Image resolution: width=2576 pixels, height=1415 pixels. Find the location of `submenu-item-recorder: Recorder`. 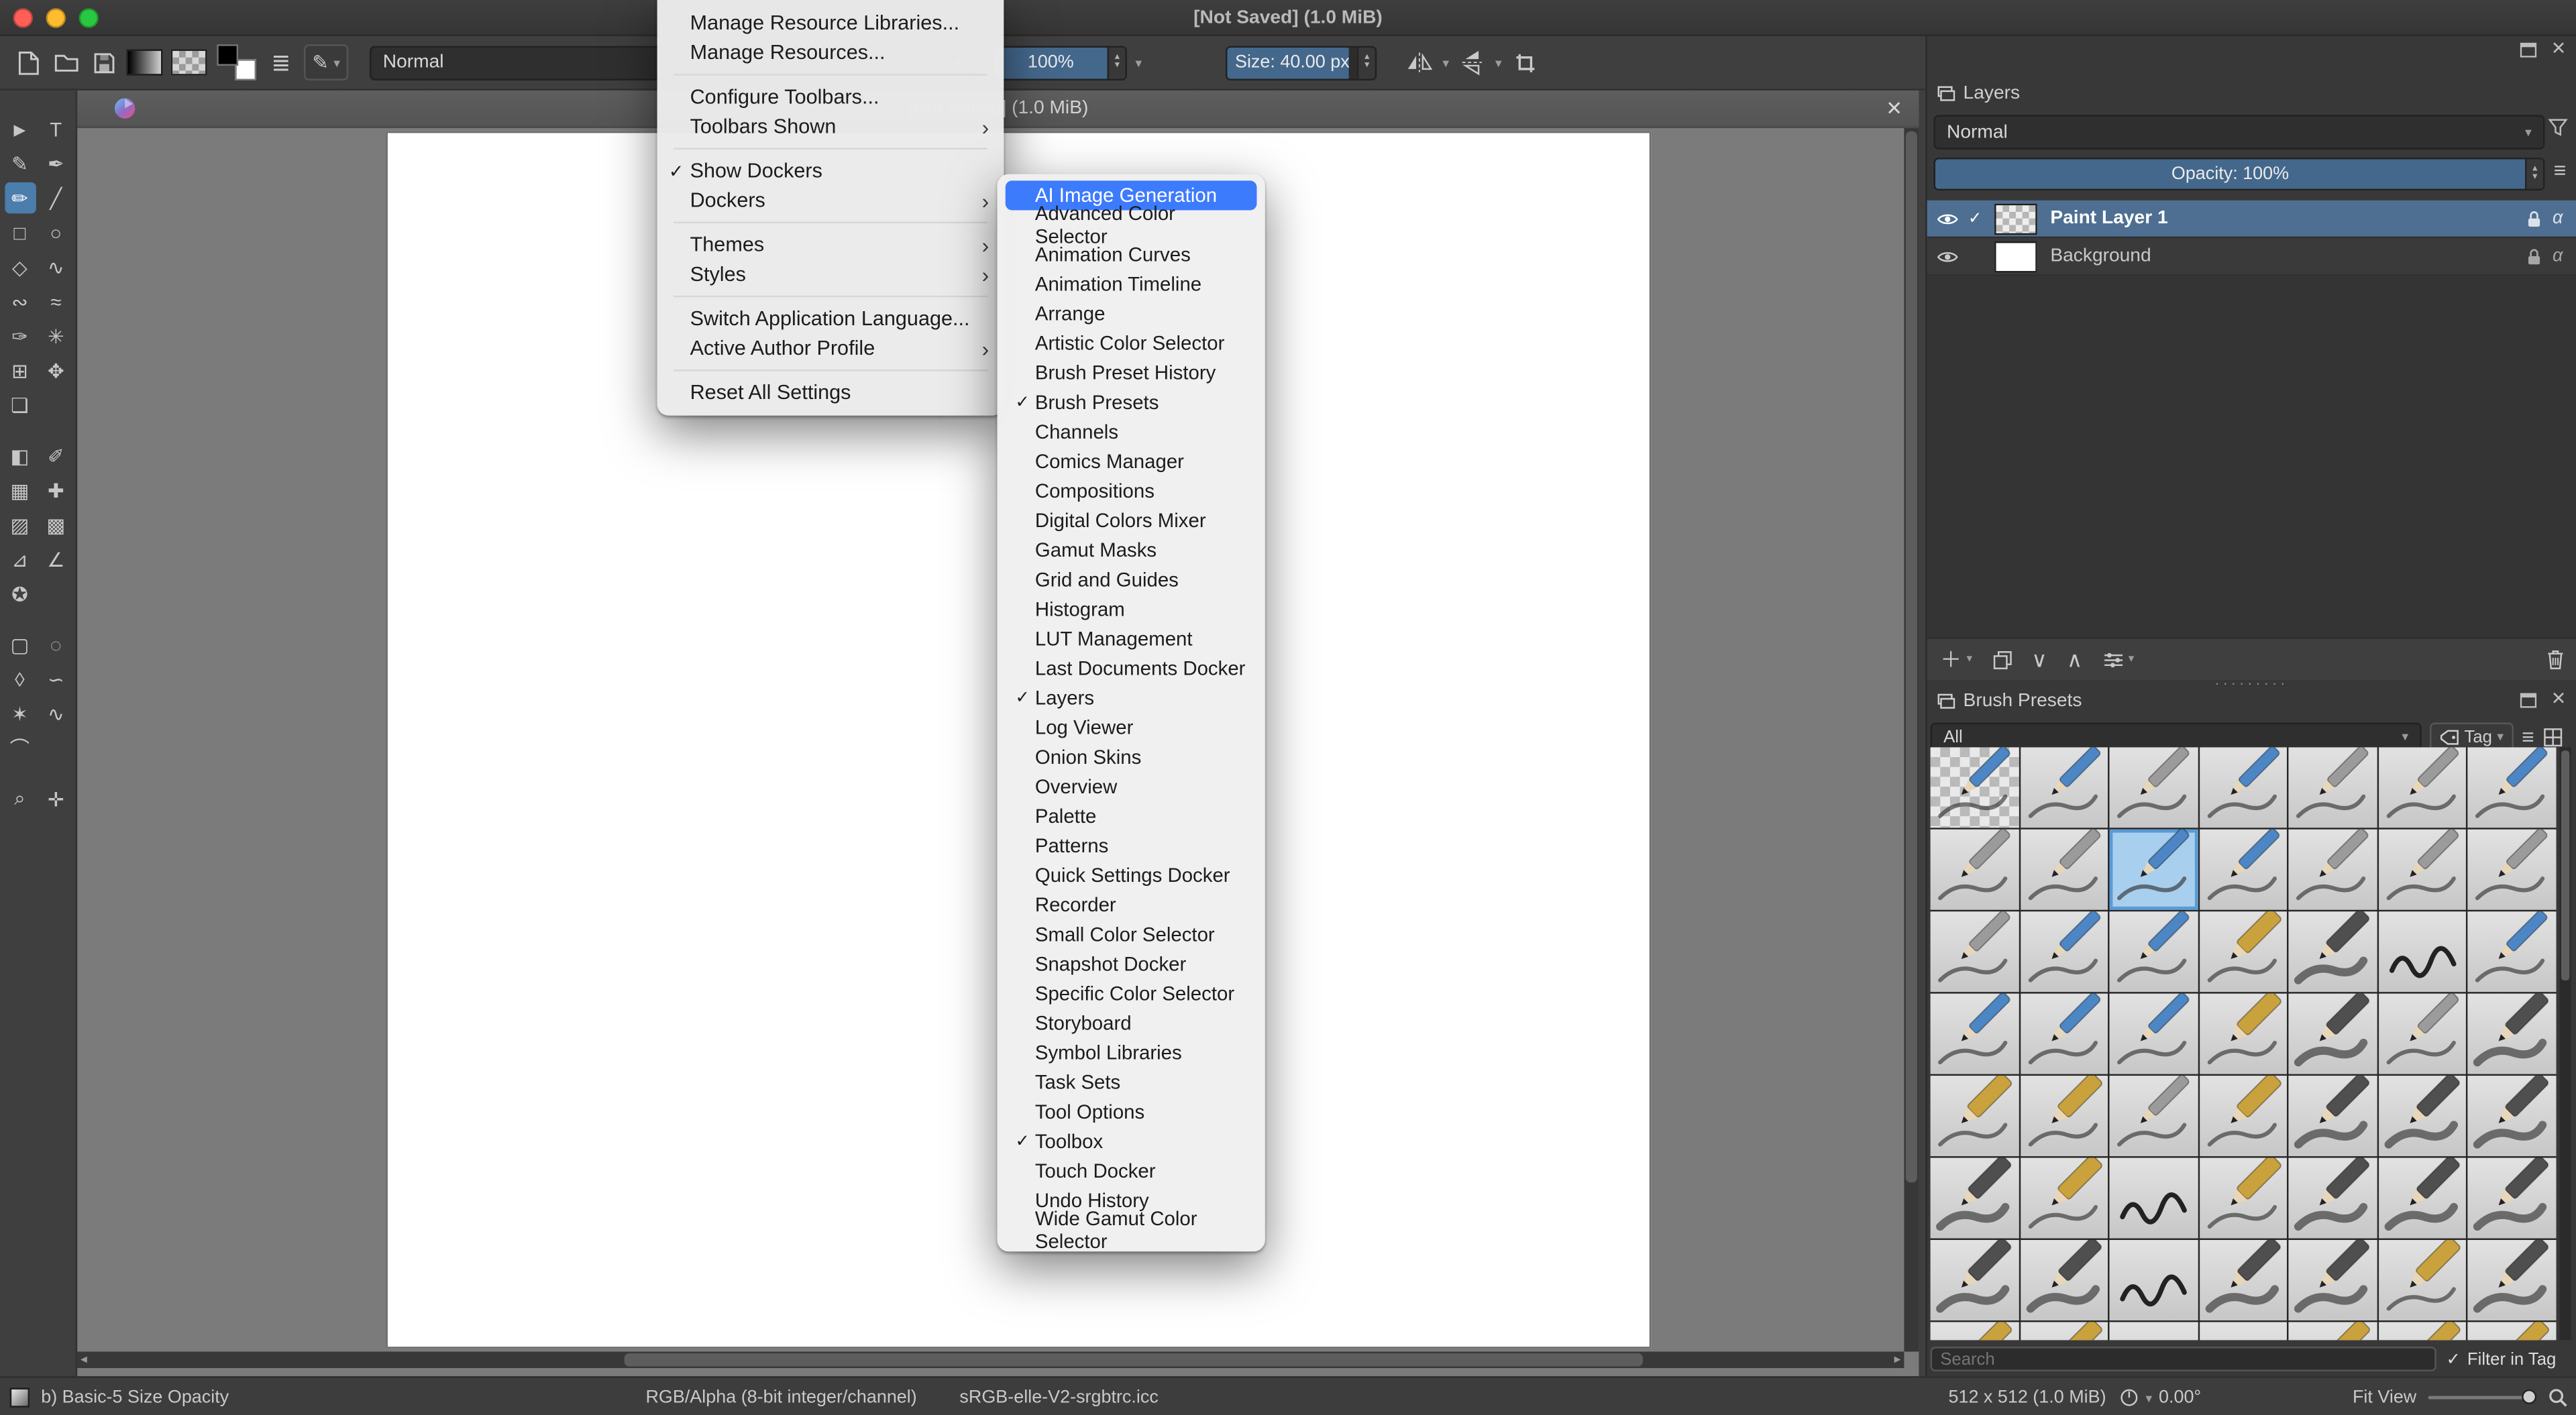

submenu-item-recorder: Recorder is located at coordinates (1131, 904).